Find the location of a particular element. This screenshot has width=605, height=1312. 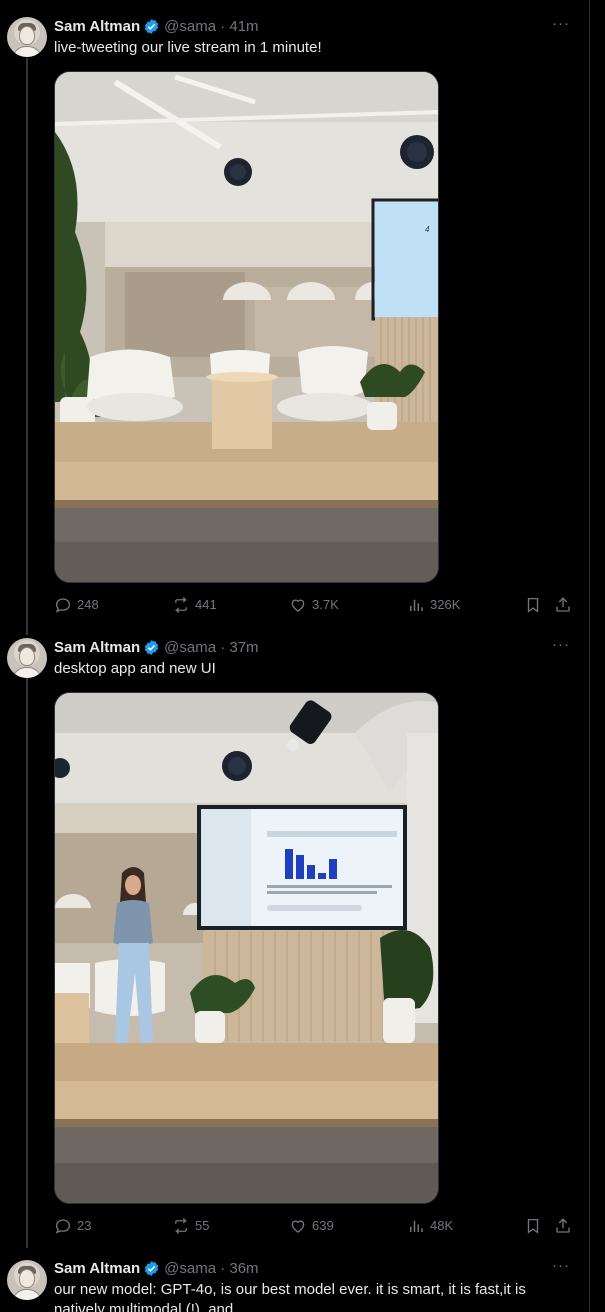

like-button: 3.7K is located at coordinates (314, 605).